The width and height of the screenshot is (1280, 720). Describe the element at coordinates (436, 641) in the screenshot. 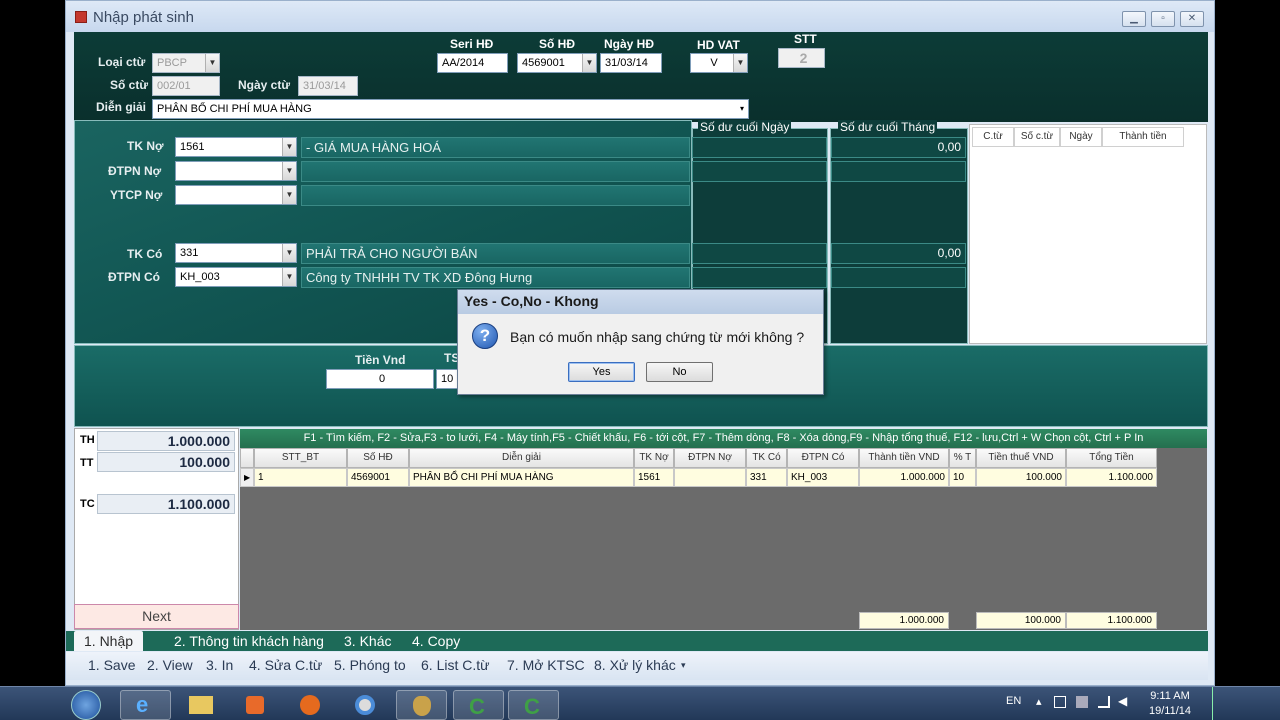

I see `tab-copy: 4. Copy` at that location.